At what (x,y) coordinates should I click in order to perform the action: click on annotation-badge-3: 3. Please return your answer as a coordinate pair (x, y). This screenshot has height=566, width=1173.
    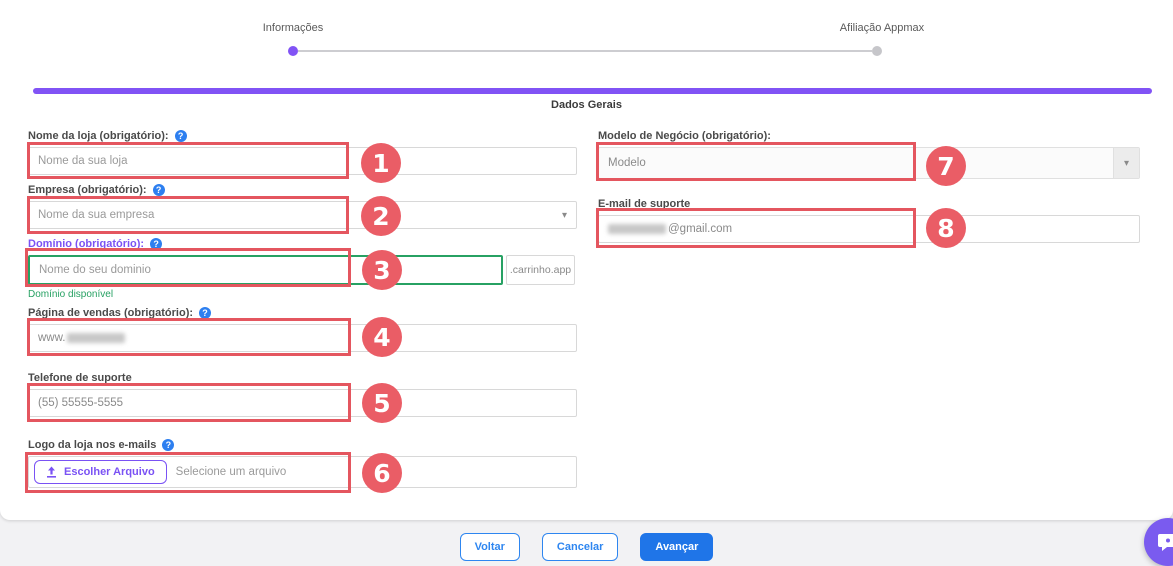
    Looking at the image, I should click on (382, 270).